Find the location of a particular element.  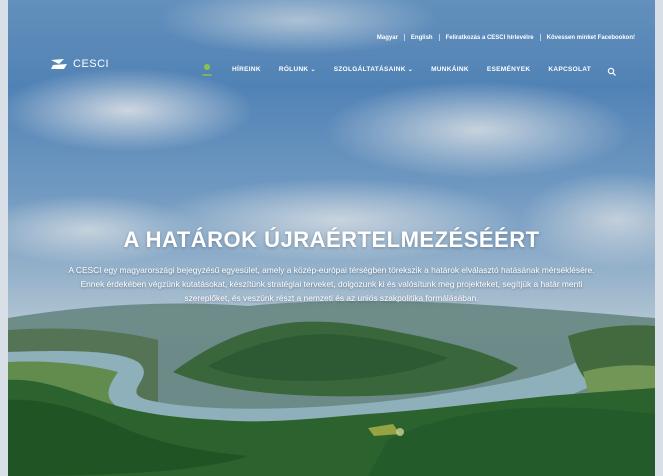

nav-item-about: RÓLUNK ⌄ is located at coordinates (297, 69).